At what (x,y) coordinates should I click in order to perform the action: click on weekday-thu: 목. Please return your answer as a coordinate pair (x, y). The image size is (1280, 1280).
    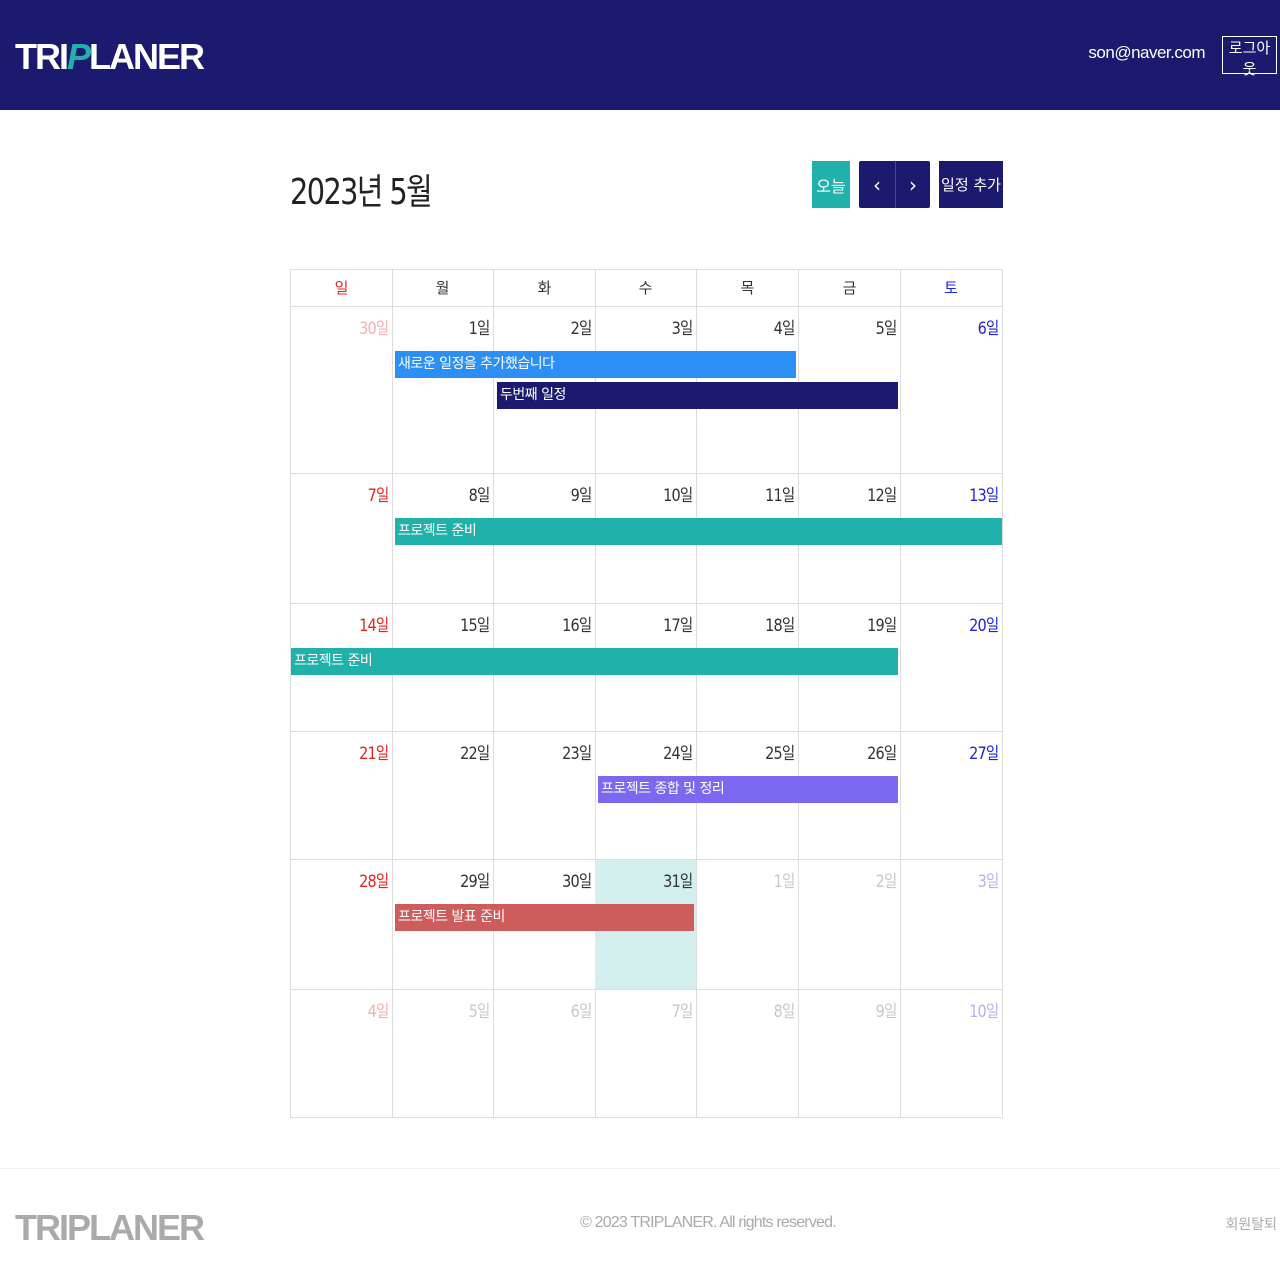
    Looking at the image, I should click on (748, 288).